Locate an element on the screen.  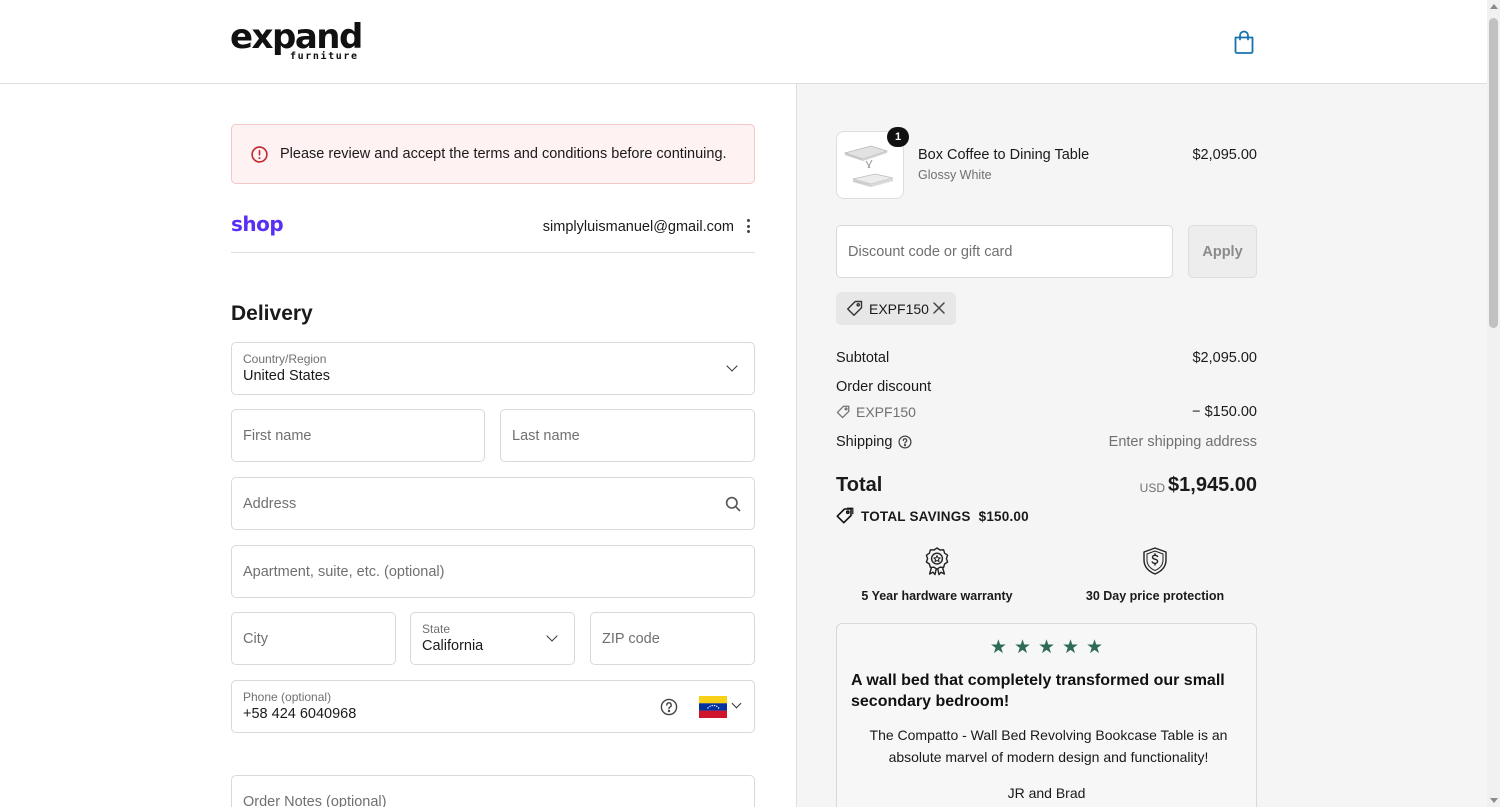
divider is located at coordinates (493, 252).